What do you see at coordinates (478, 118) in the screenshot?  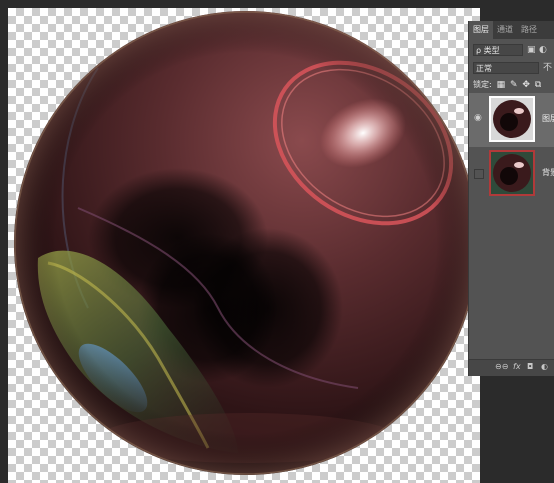 I see `visibility-eye-icon: ◉` at bounding box center [478, 118].